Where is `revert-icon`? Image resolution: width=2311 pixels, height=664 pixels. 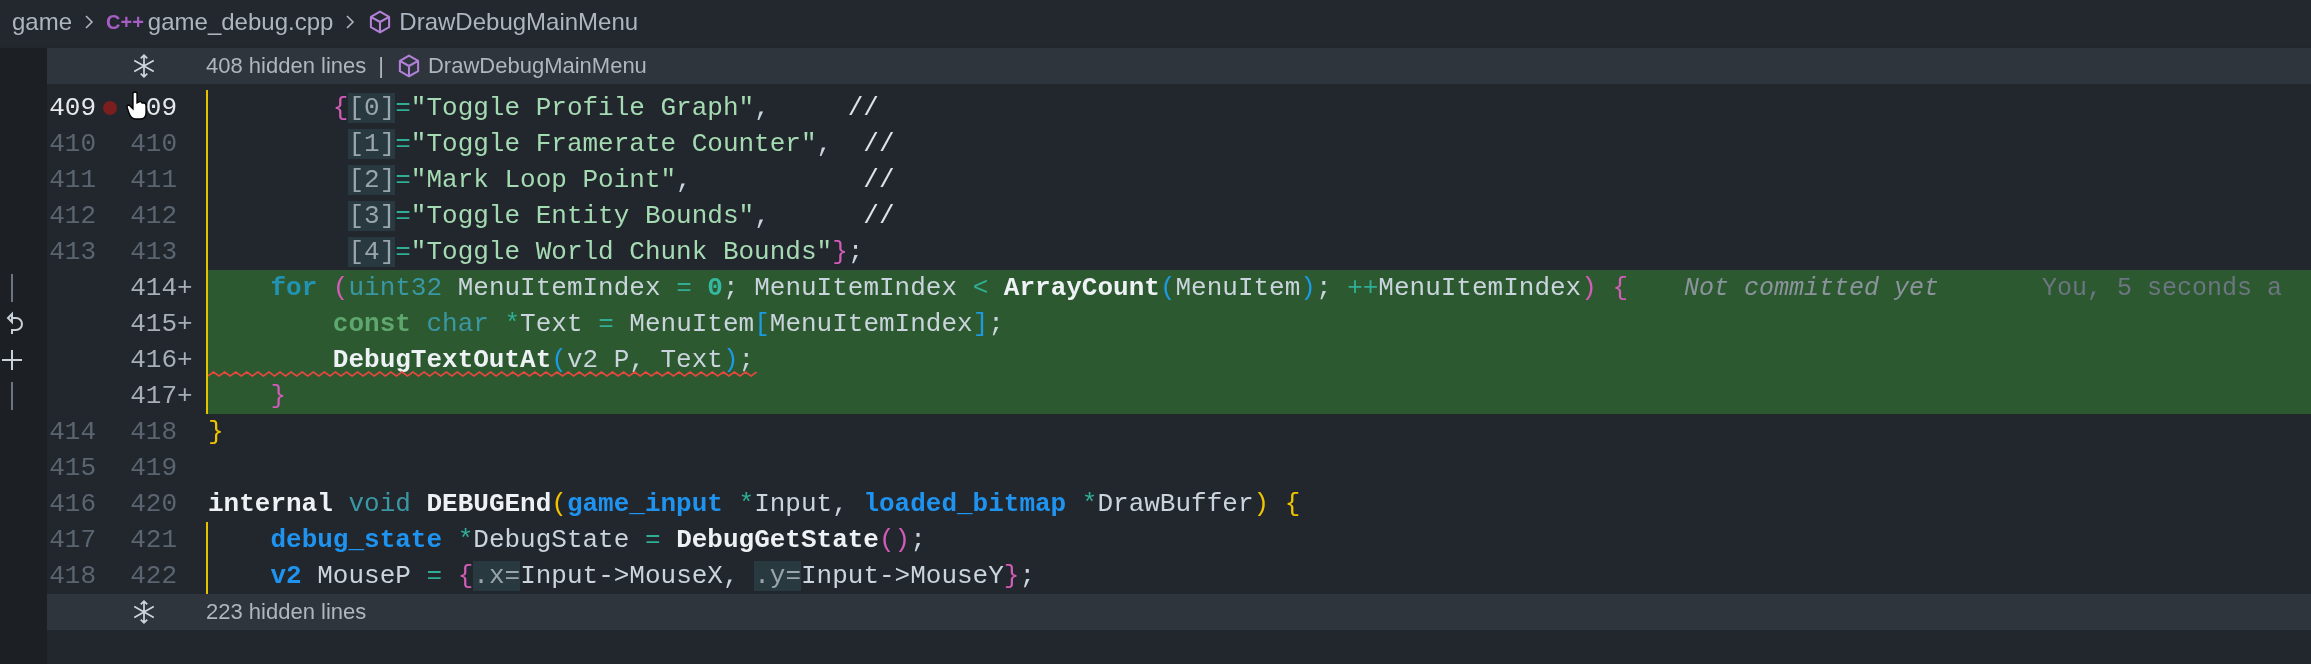
revert-icon is located at coordinates (15, 324).